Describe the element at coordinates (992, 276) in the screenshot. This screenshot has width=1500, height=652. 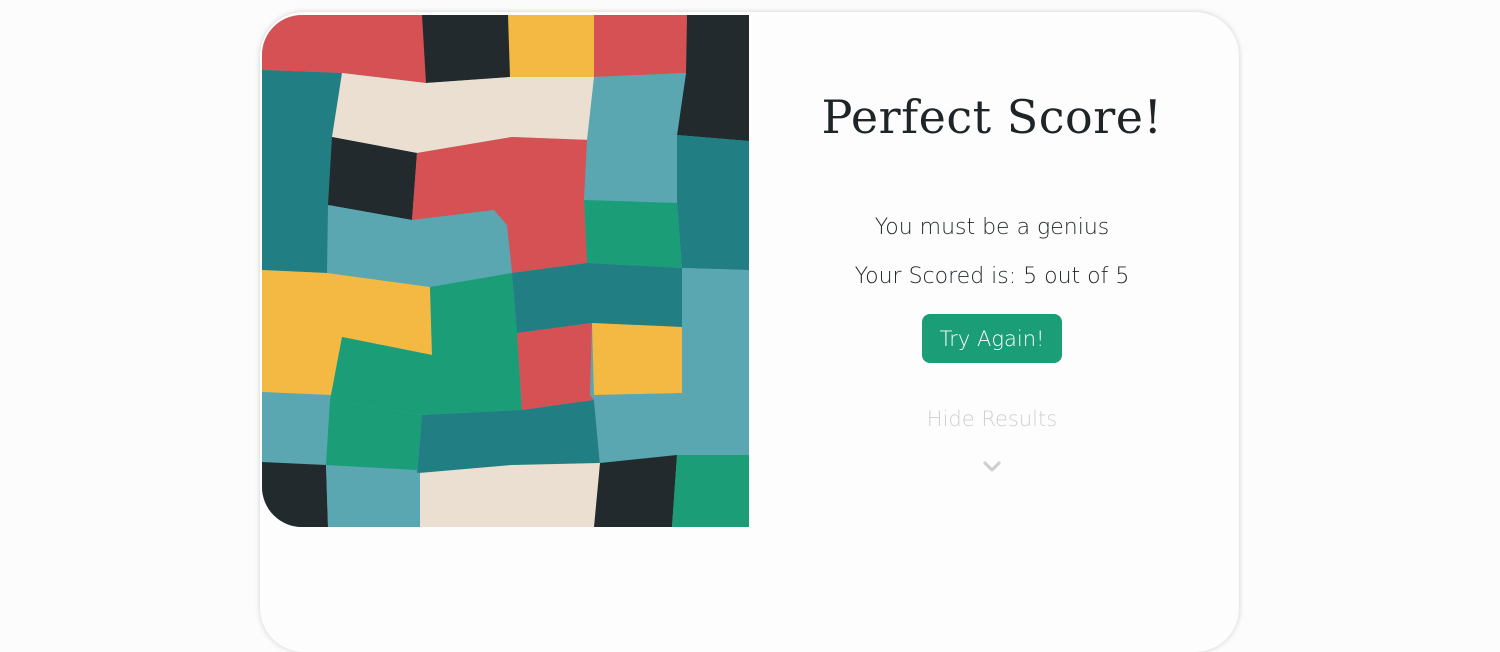
I see `score-text: Your Scored is: 5 out of 5` at that location.